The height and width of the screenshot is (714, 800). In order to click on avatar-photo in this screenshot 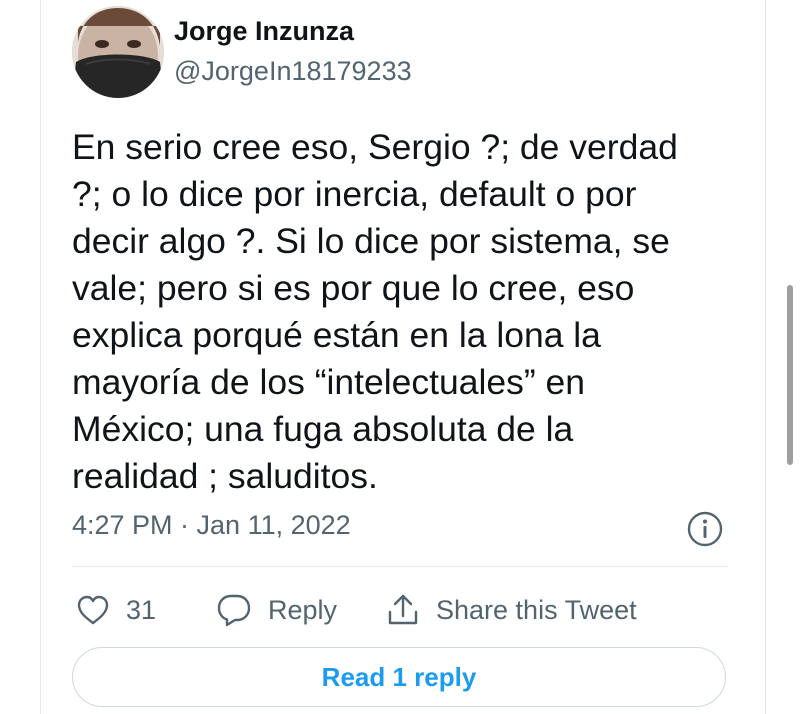, I will do `click(118, 52)`.